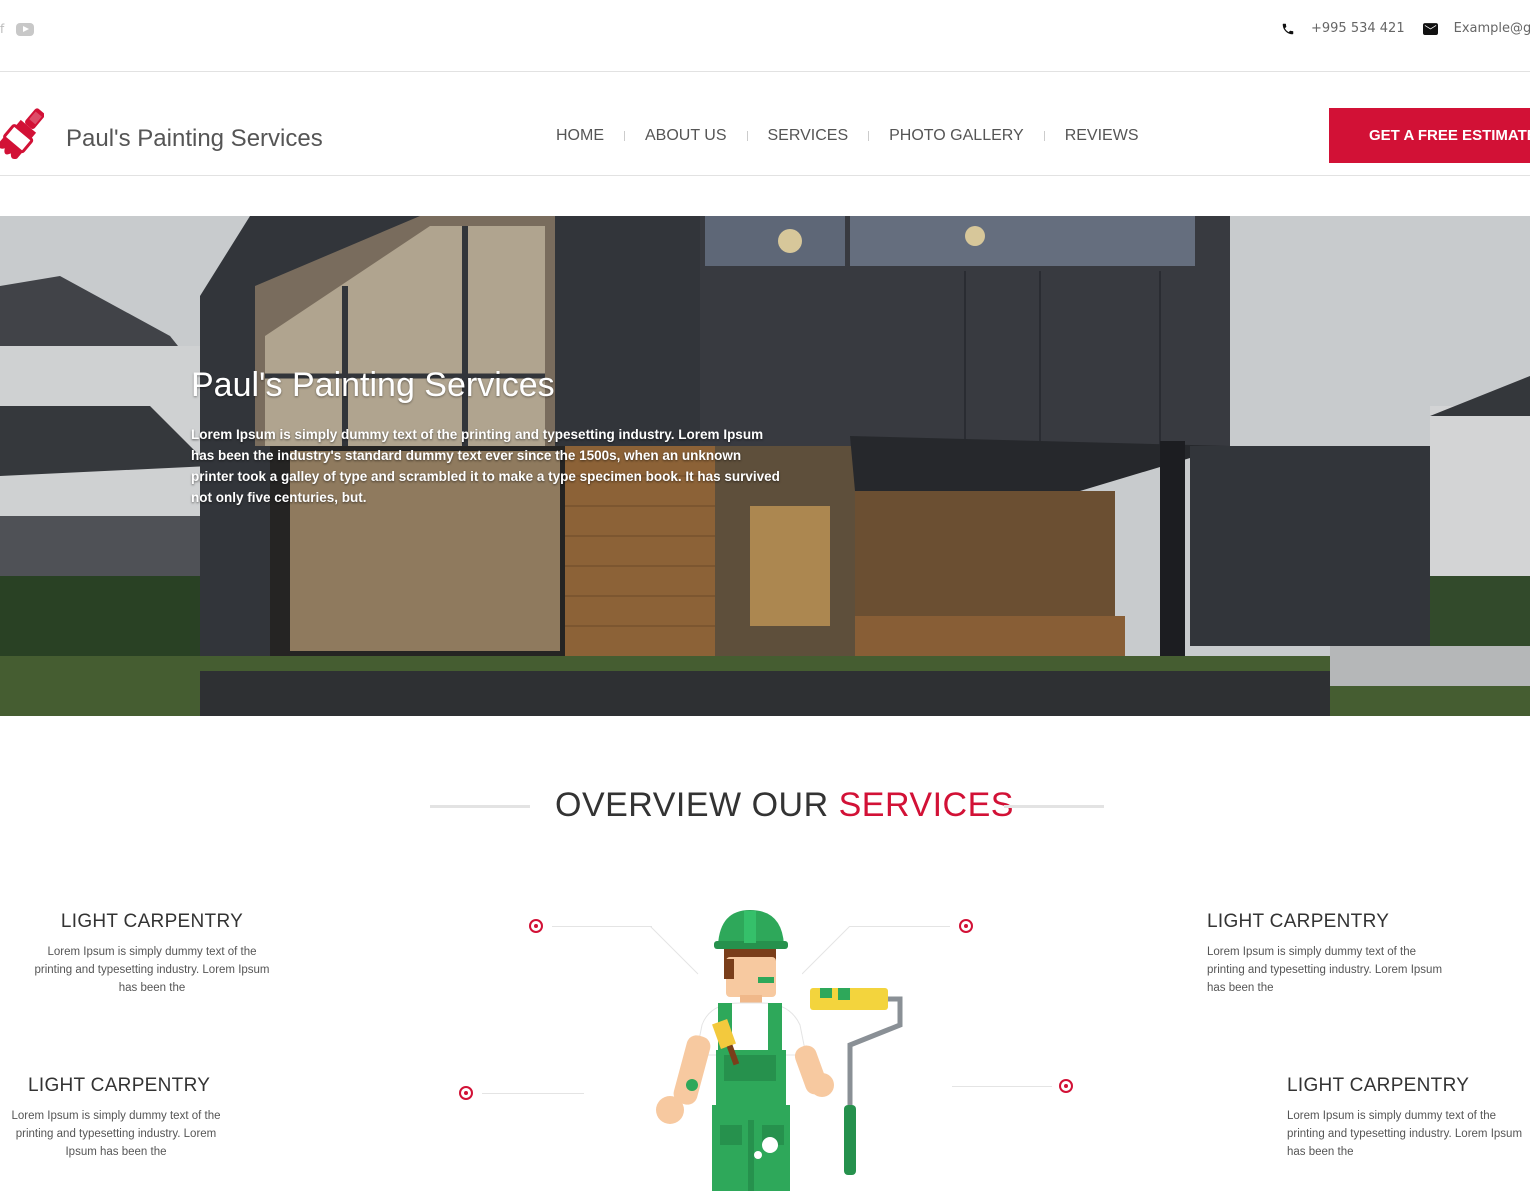 This screenshot has height=1191, width=1530. What do you see at coordinates (22, 135) in the screenshot?
I see `paintbrush-logo-icon` at bounding box center [22, 135].